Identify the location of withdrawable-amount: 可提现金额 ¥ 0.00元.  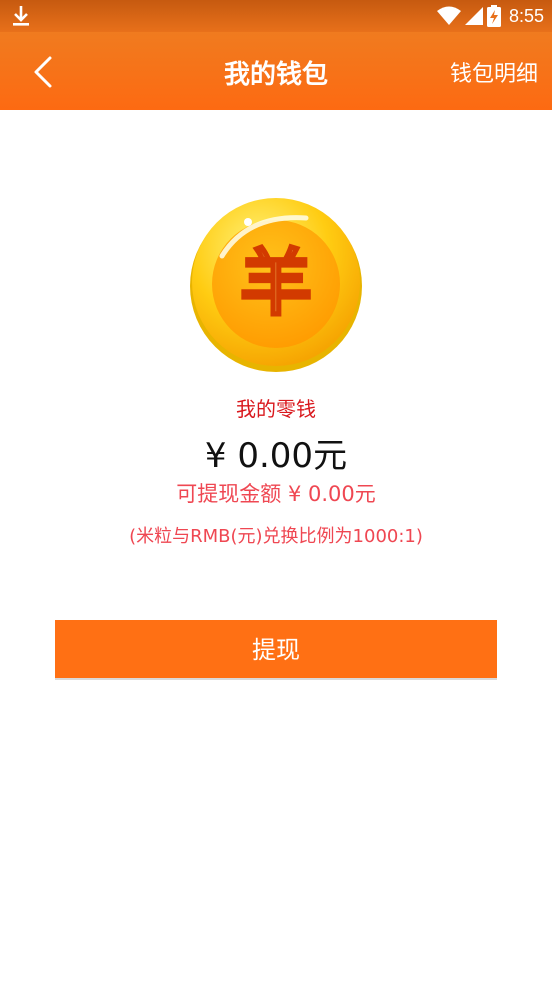
(276, 494).